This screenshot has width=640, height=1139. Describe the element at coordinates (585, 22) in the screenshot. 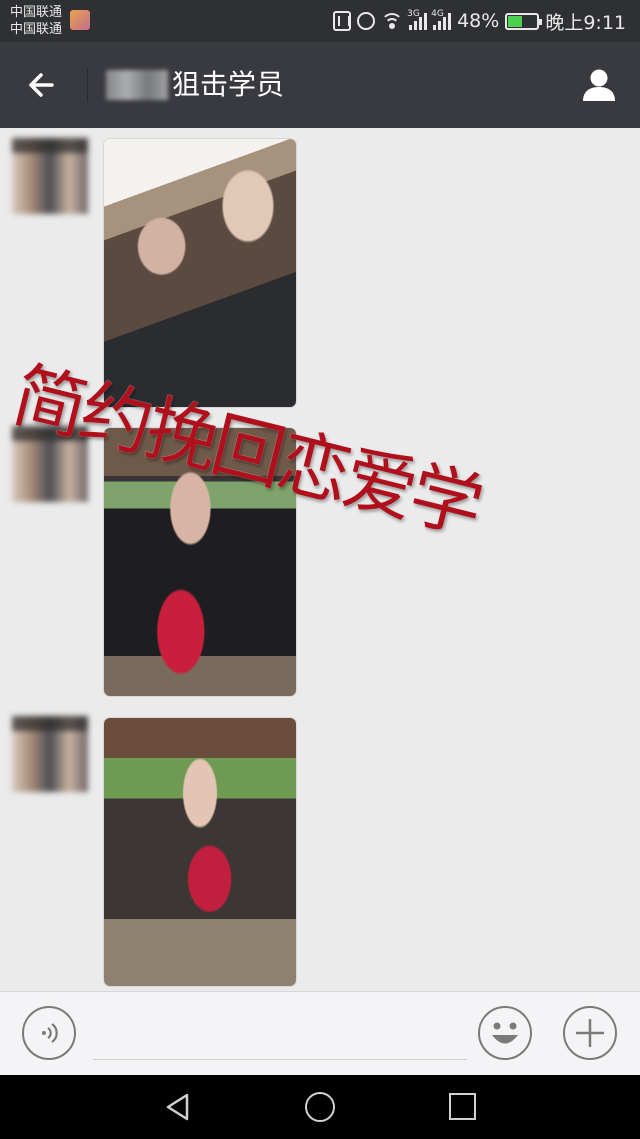

I see `clock: 晚上9:11` at that location.